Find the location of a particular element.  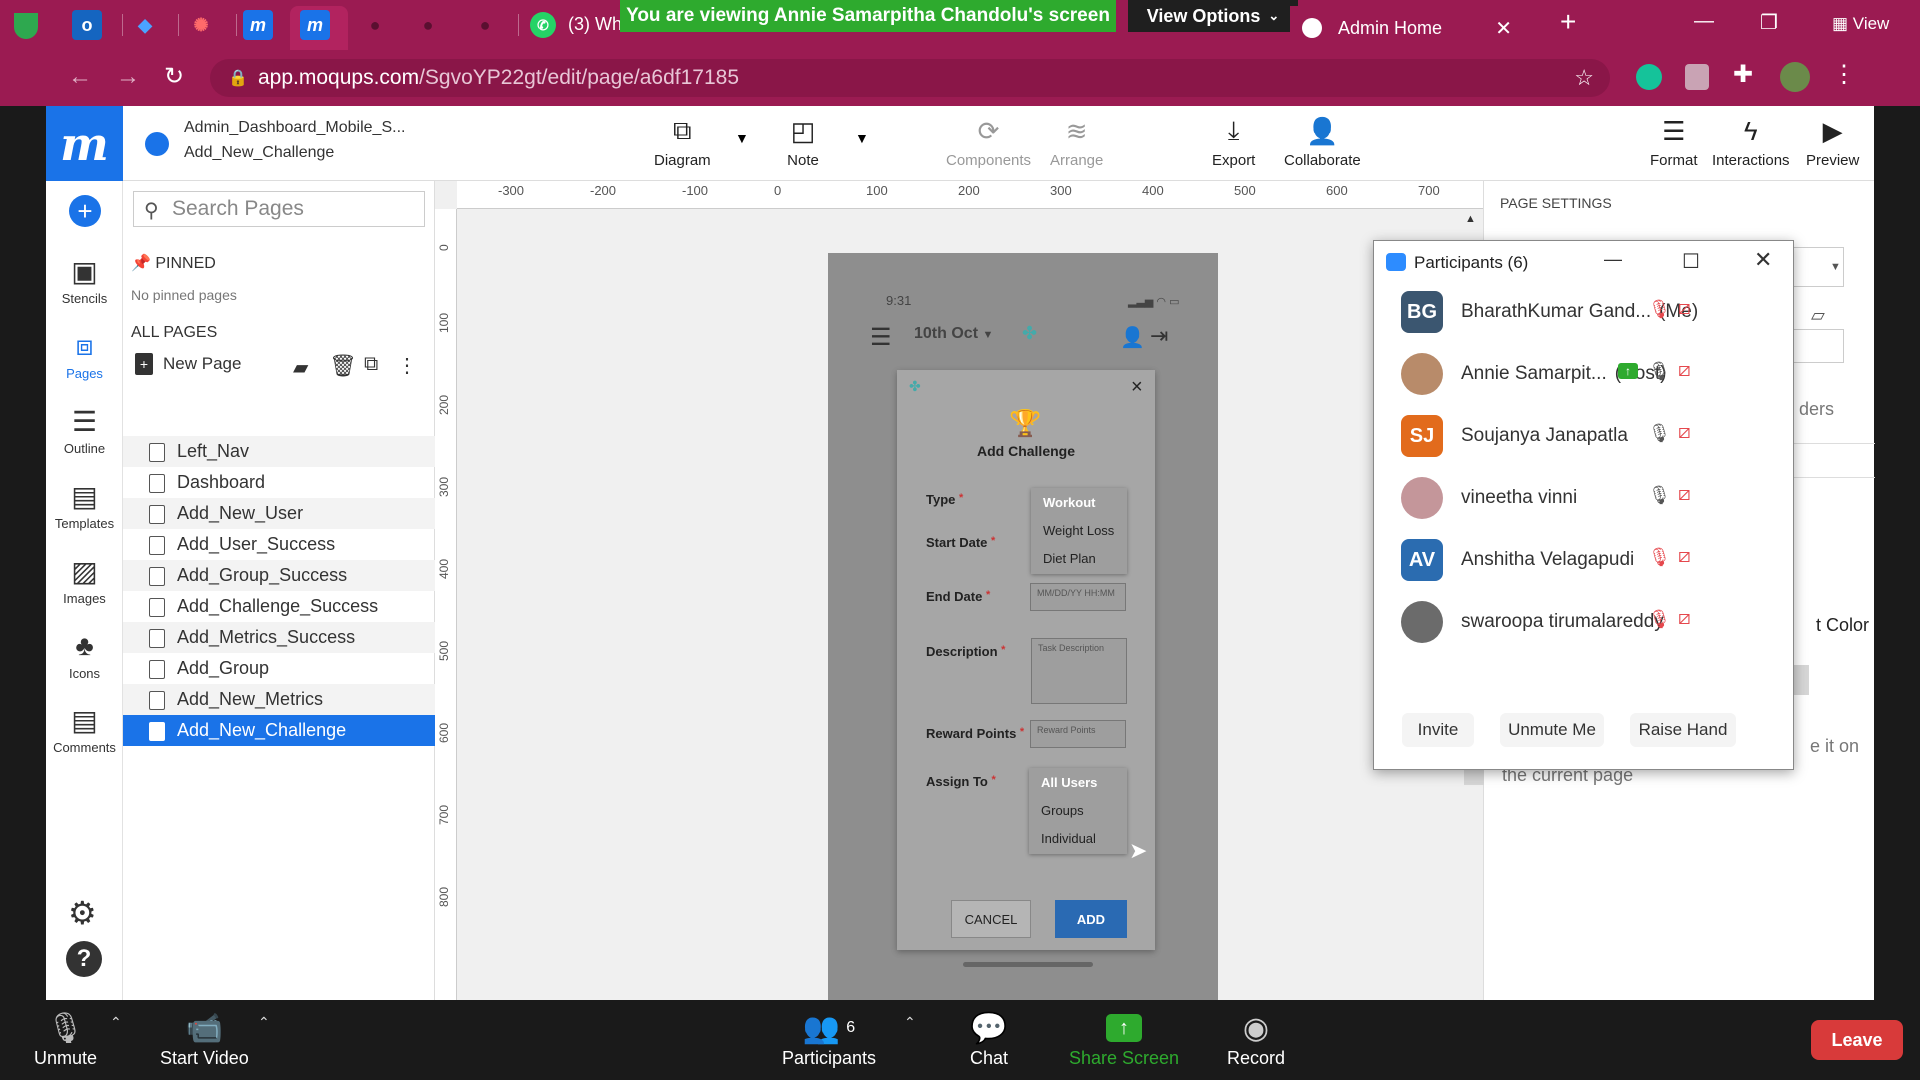

export-tool: ⤓ Export is located at coordinates (1233, 141).